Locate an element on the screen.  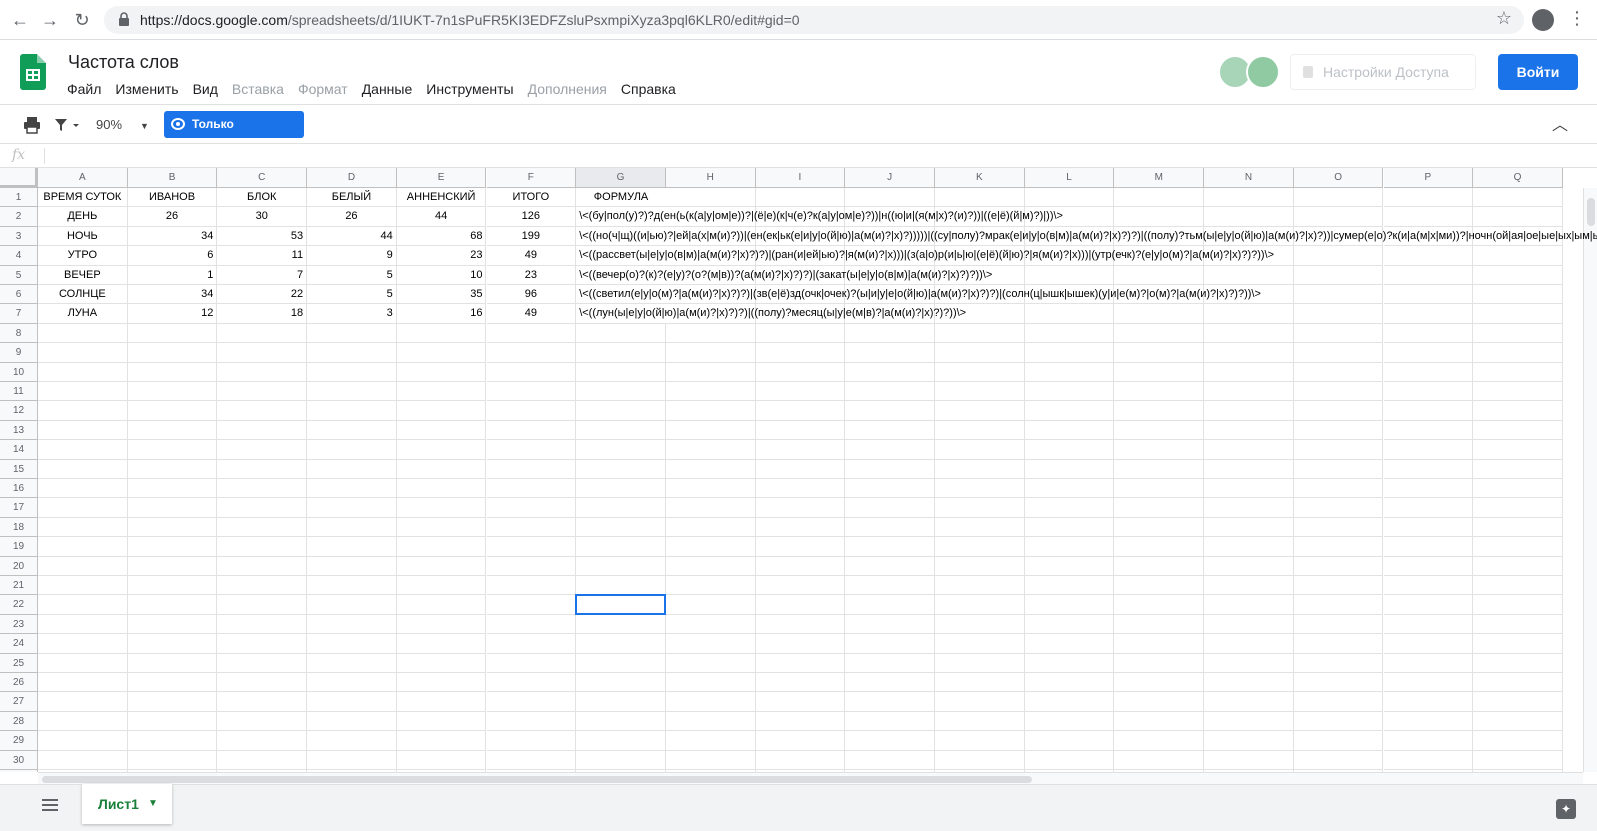
cell-j18 is located at coordinates (890, 527).